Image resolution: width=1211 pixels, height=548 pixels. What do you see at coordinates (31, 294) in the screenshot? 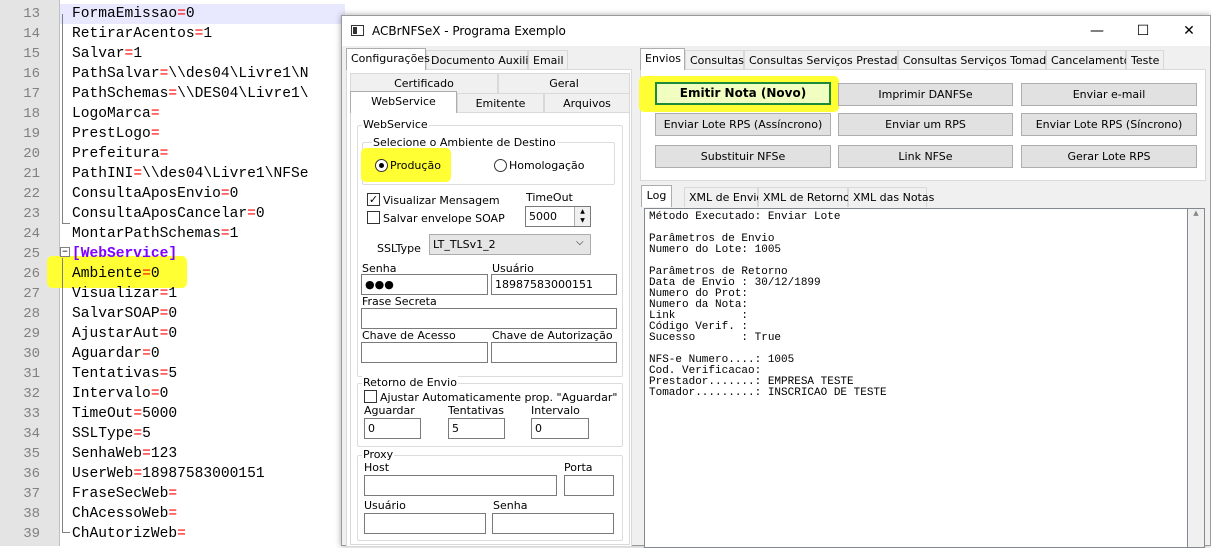
I see `line-number: 27` at bounding box center [31, 294].